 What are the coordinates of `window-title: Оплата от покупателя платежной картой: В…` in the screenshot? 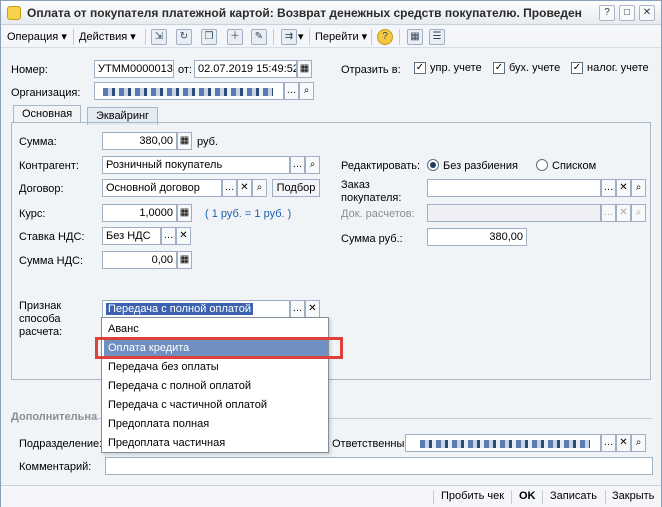 It's located at (304, 13).